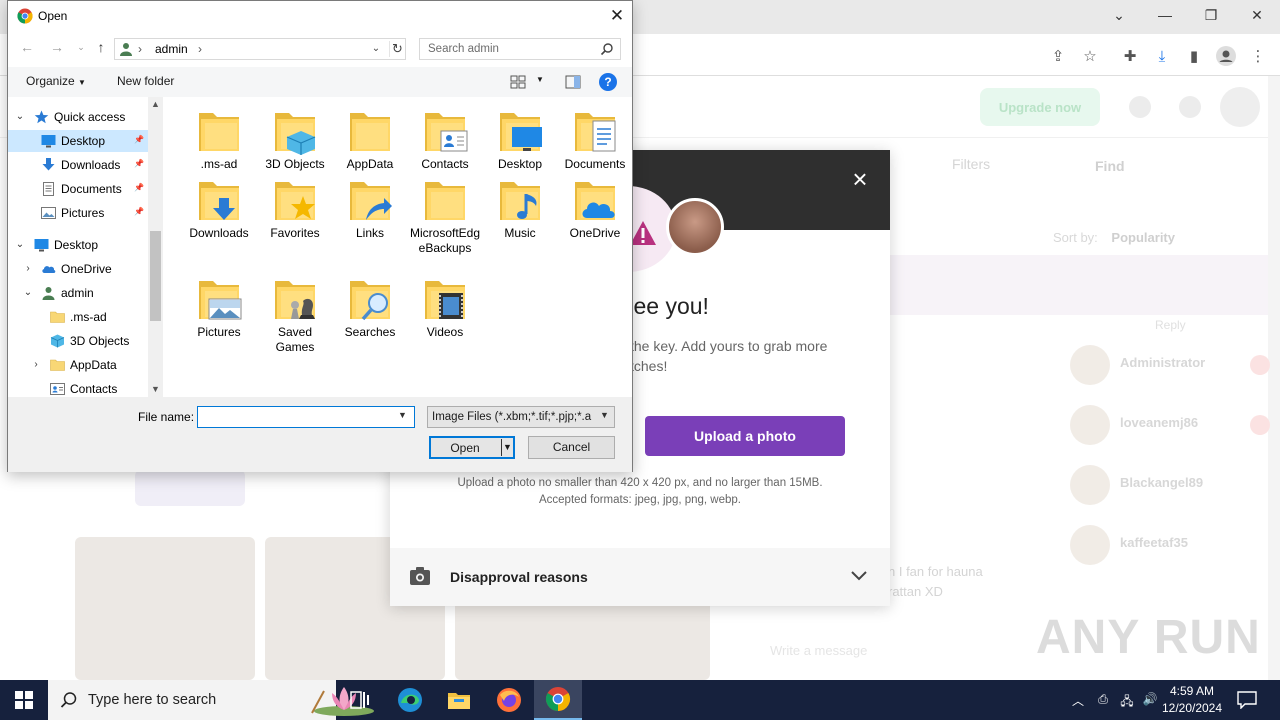 The height and width of the screenshot is (720, 1280). Describe the element at coordinates (860, 179) in the screenshot. I see `modal-close-icon: ×` at that location.